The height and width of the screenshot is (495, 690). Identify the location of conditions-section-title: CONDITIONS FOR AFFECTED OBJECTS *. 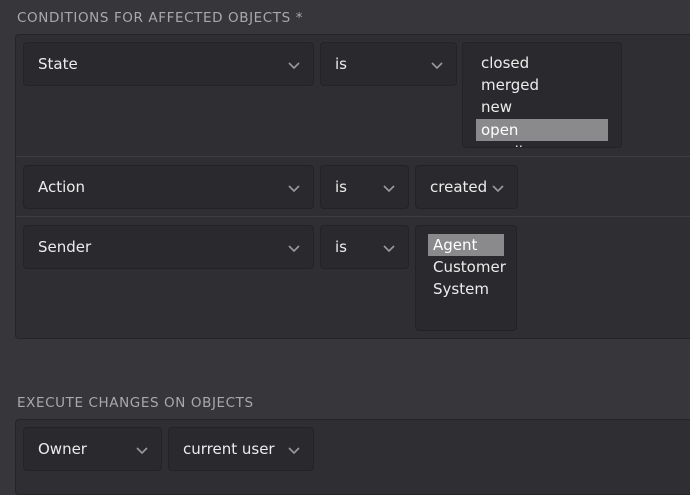
(160, 18).